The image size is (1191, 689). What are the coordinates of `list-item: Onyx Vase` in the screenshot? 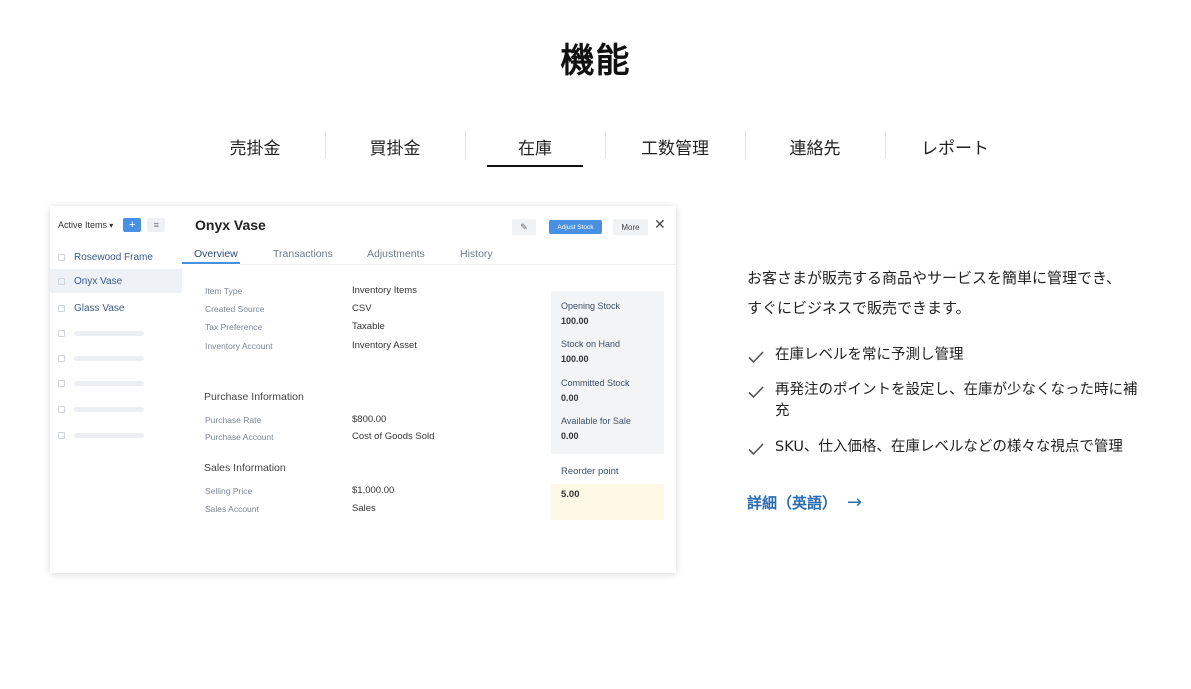 It's located at (116, 281).